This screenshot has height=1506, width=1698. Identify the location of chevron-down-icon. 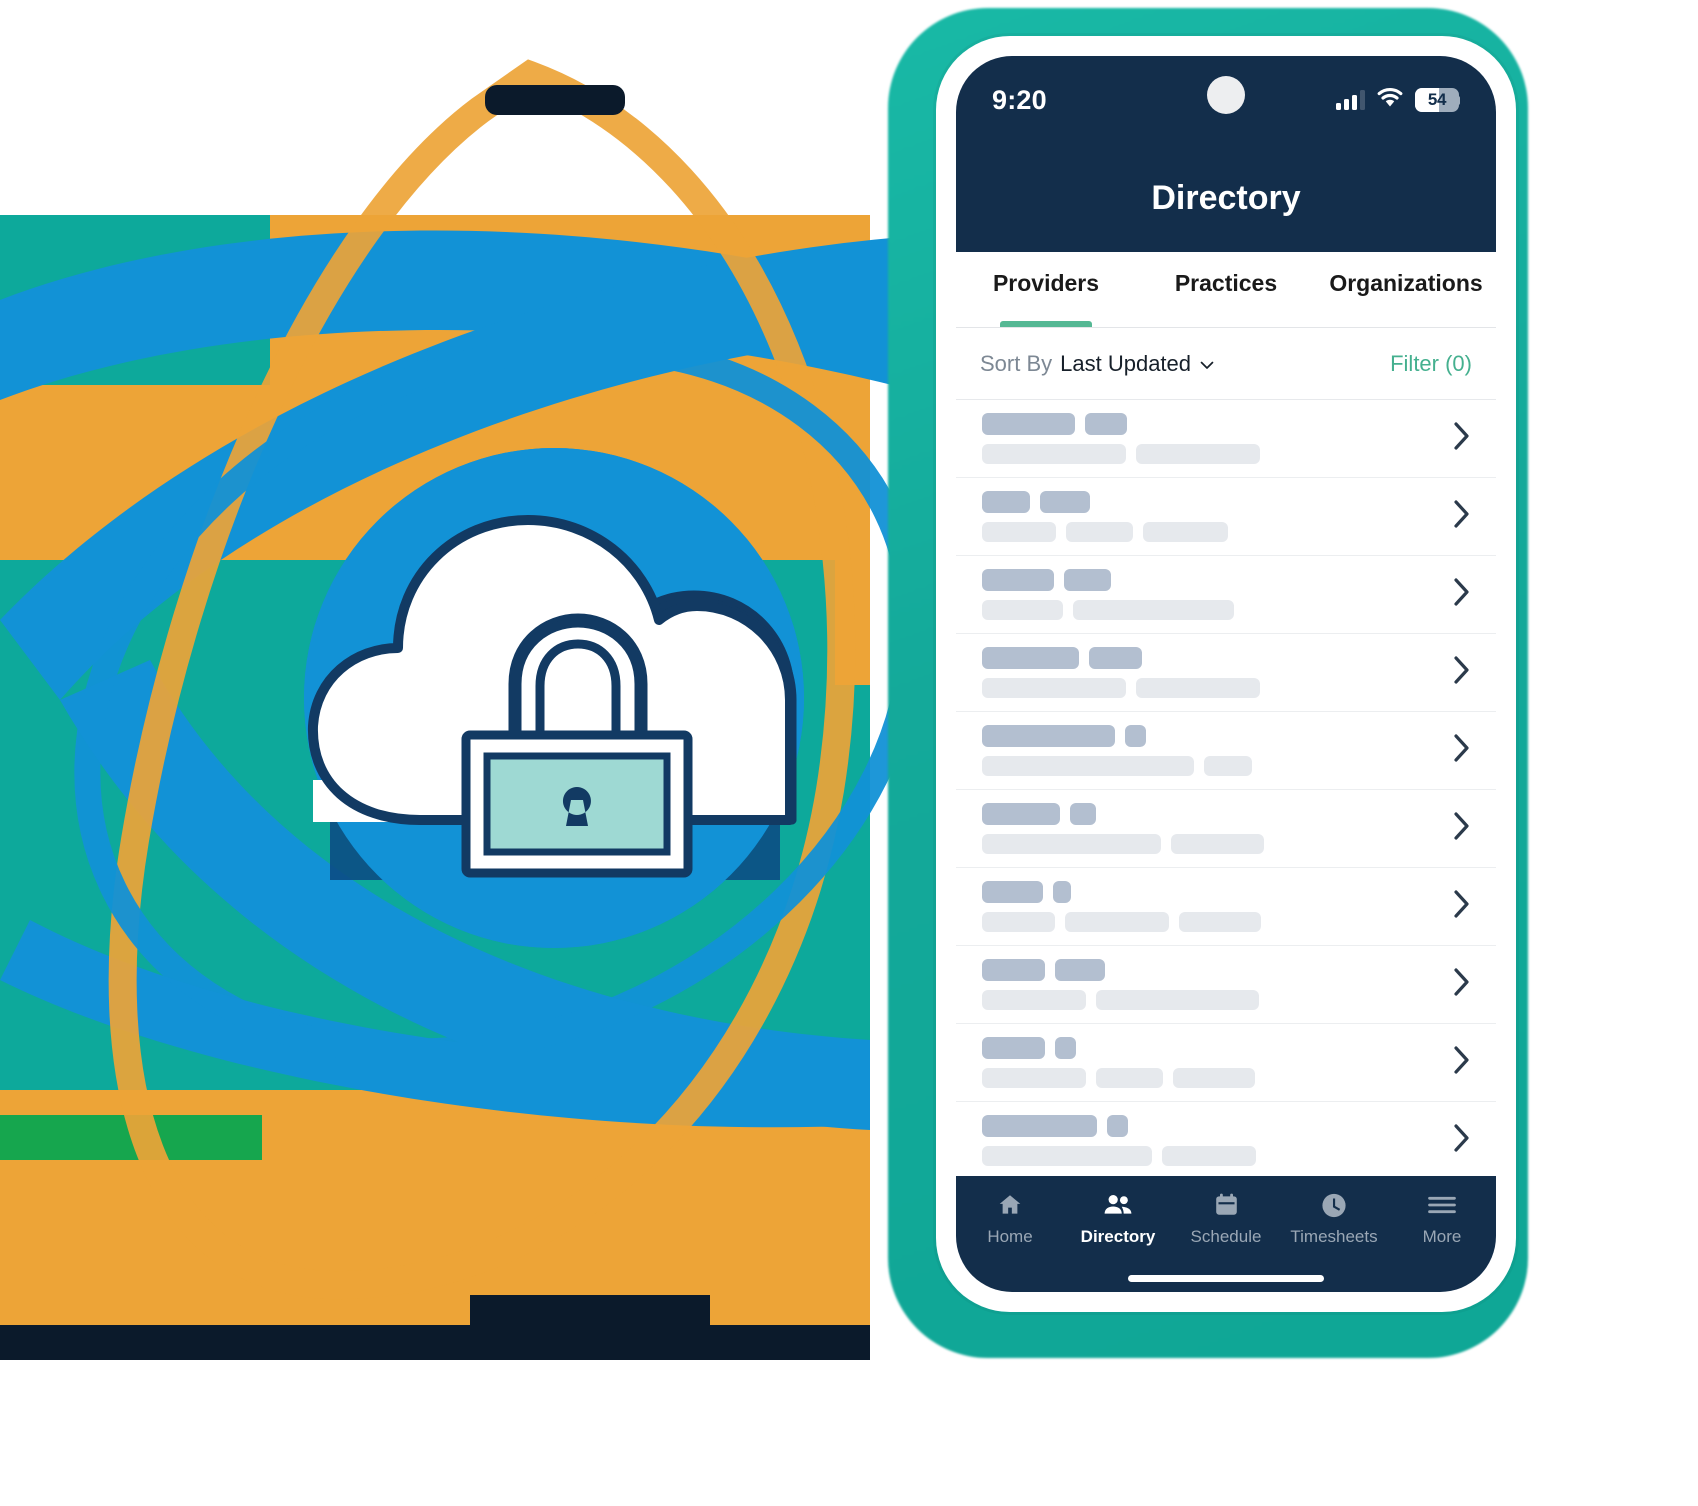
(1206, 364).